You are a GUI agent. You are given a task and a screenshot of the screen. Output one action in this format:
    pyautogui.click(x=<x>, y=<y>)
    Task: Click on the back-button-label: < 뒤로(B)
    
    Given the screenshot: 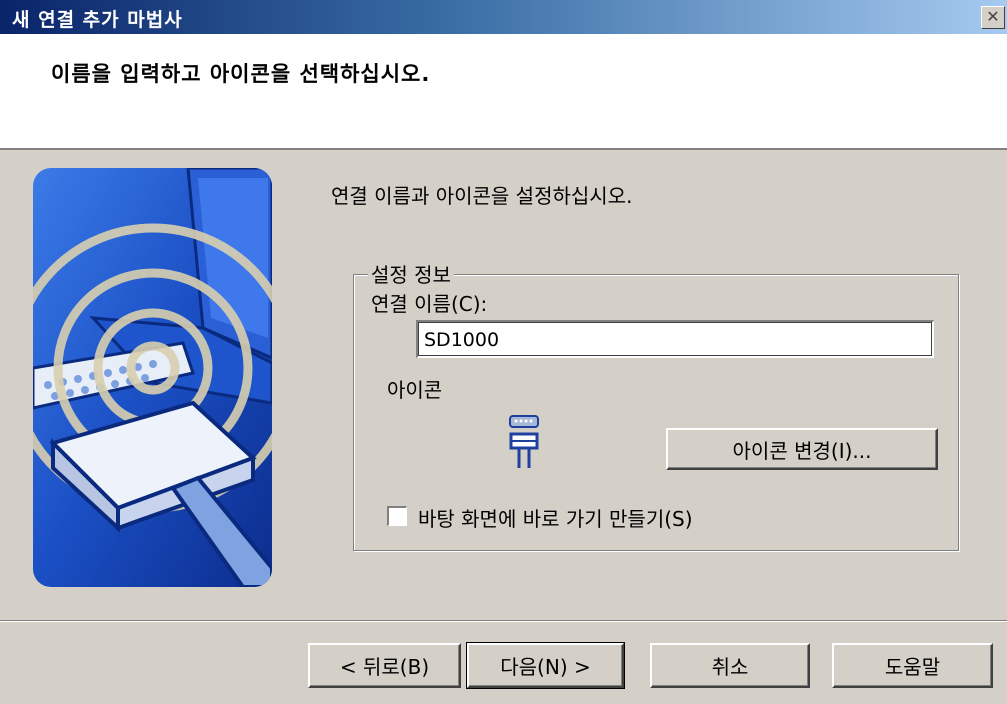 What is the action you would take?
    pyautogui.click(x=384, y=667)
    